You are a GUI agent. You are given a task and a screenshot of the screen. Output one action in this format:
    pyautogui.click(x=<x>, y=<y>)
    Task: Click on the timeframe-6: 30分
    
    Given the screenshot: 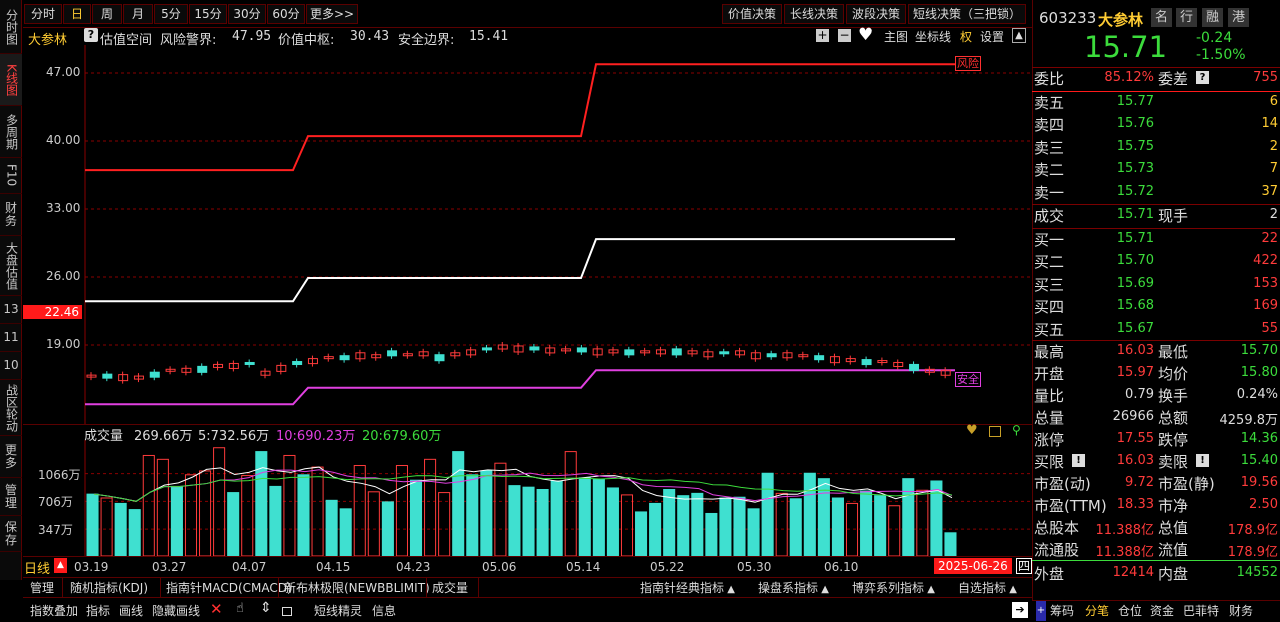 What is the action you would take?
    pyautogui.click(x=247, y=14)
    